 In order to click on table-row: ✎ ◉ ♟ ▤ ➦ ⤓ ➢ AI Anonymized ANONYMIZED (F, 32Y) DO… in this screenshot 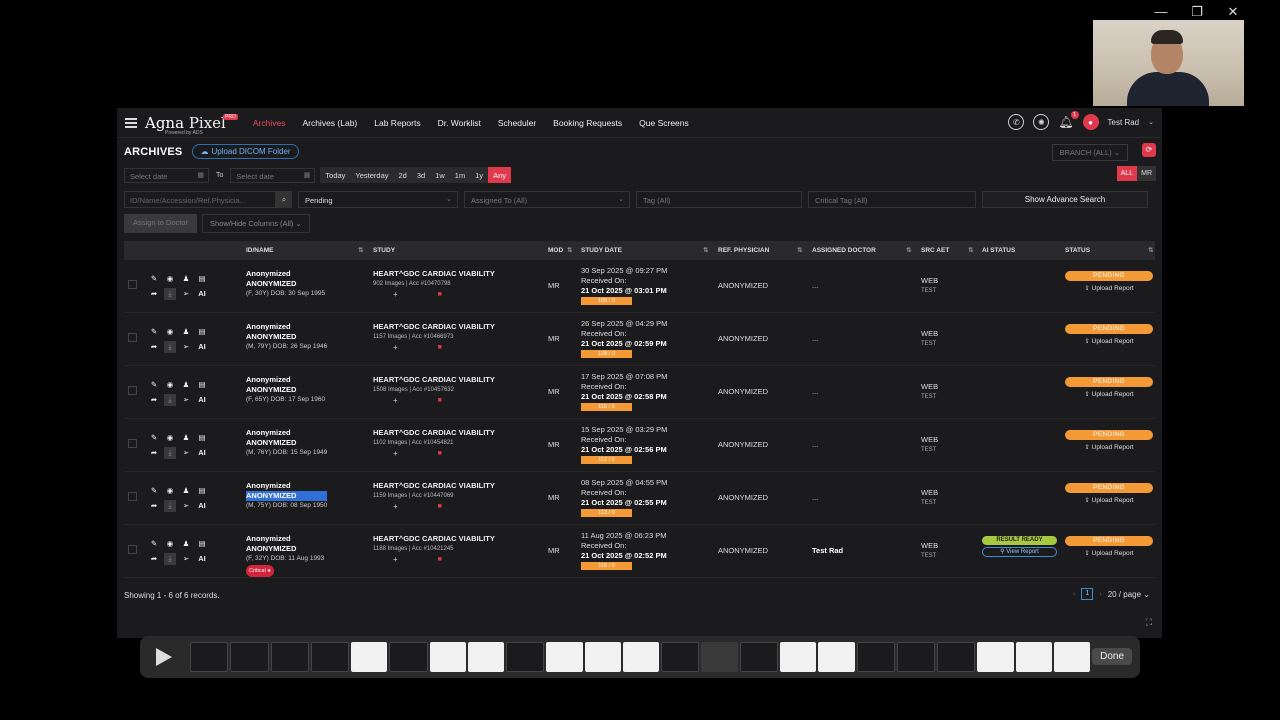, I will do `click(639, 551)`.